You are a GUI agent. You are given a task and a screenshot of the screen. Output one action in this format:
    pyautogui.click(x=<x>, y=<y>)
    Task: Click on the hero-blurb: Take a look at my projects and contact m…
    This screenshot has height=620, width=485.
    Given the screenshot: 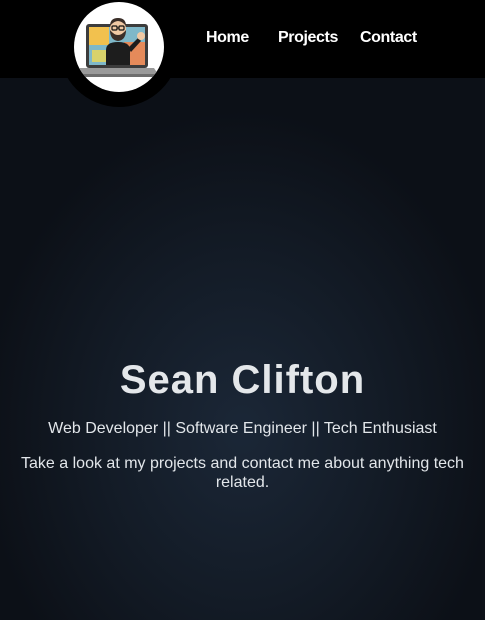 What is the action you would take?
    pyautogui.click(x=242, y=473)
    